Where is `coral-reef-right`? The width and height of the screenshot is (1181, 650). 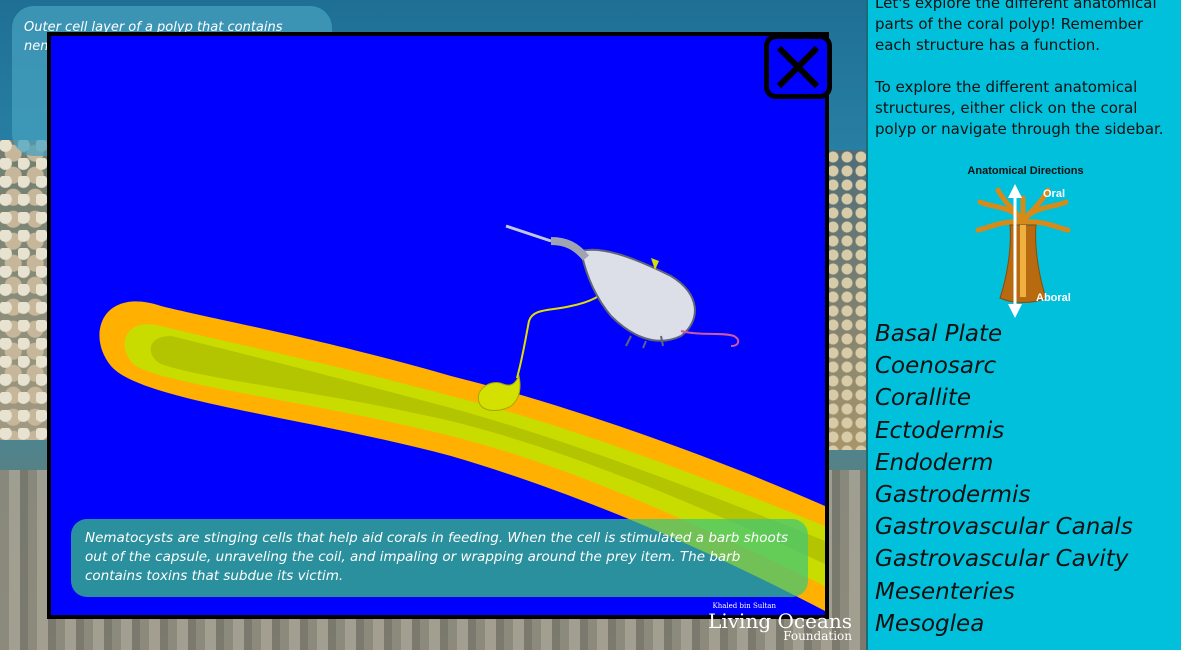 coral-reef-right is located at coordinates (846, 300).